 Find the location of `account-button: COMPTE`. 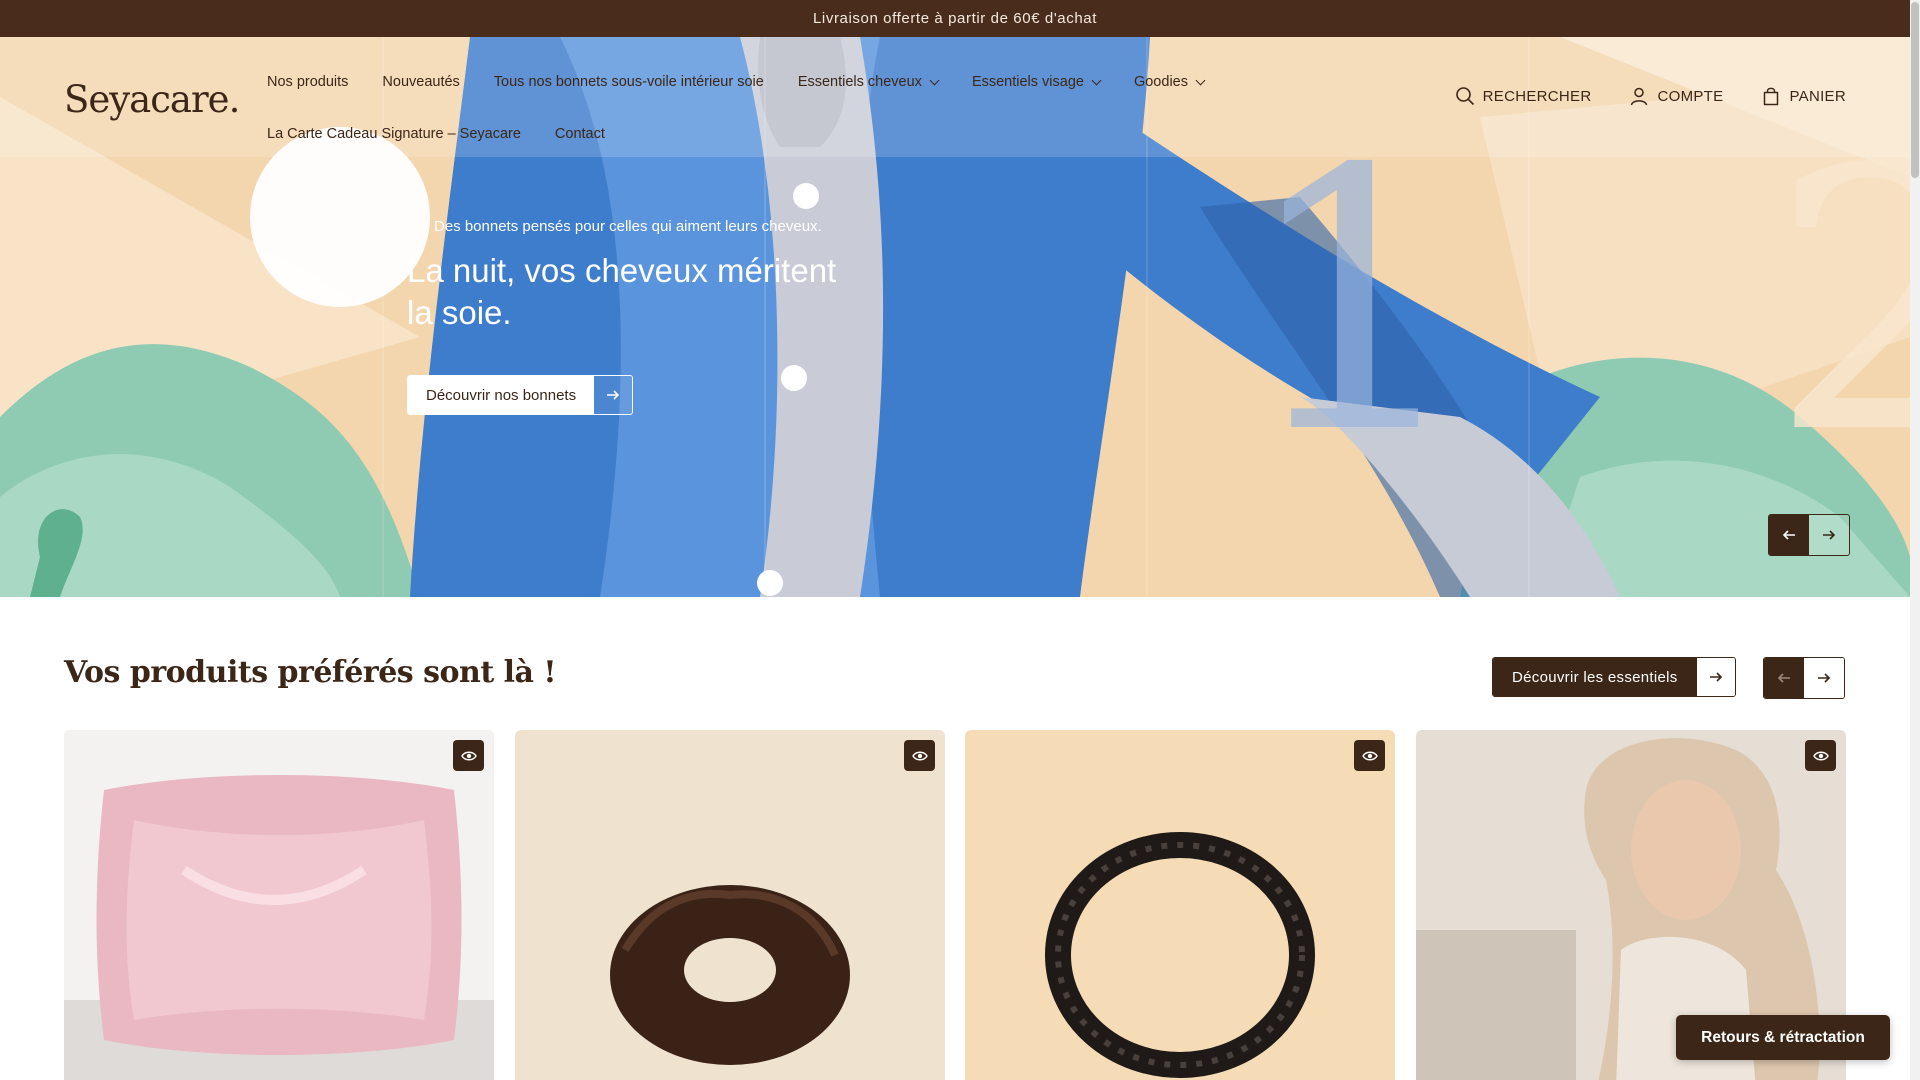

account-button: COMPTE is located at coordinates (1676, 96).